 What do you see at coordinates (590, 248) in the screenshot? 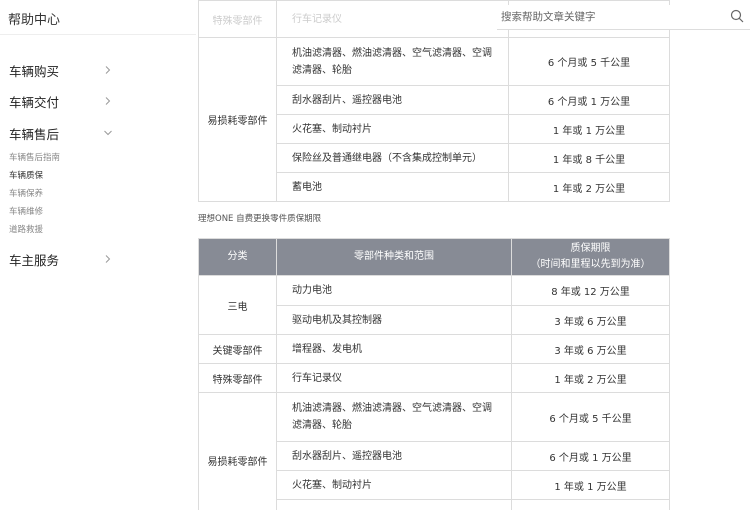
I see `column-header-warranty-line1: 质保期限` at bounding box center [590, 248].